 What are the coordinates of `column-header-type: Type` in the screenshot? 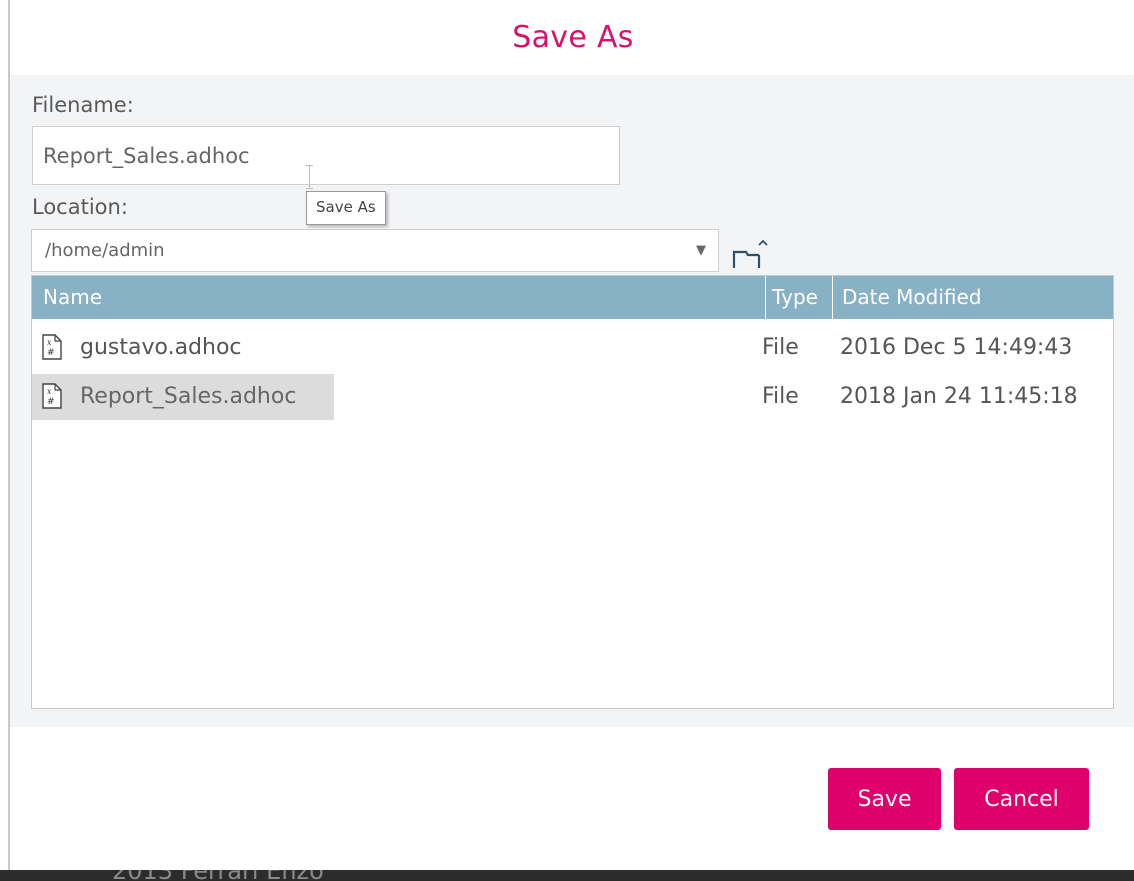 It's located at (795, 297).